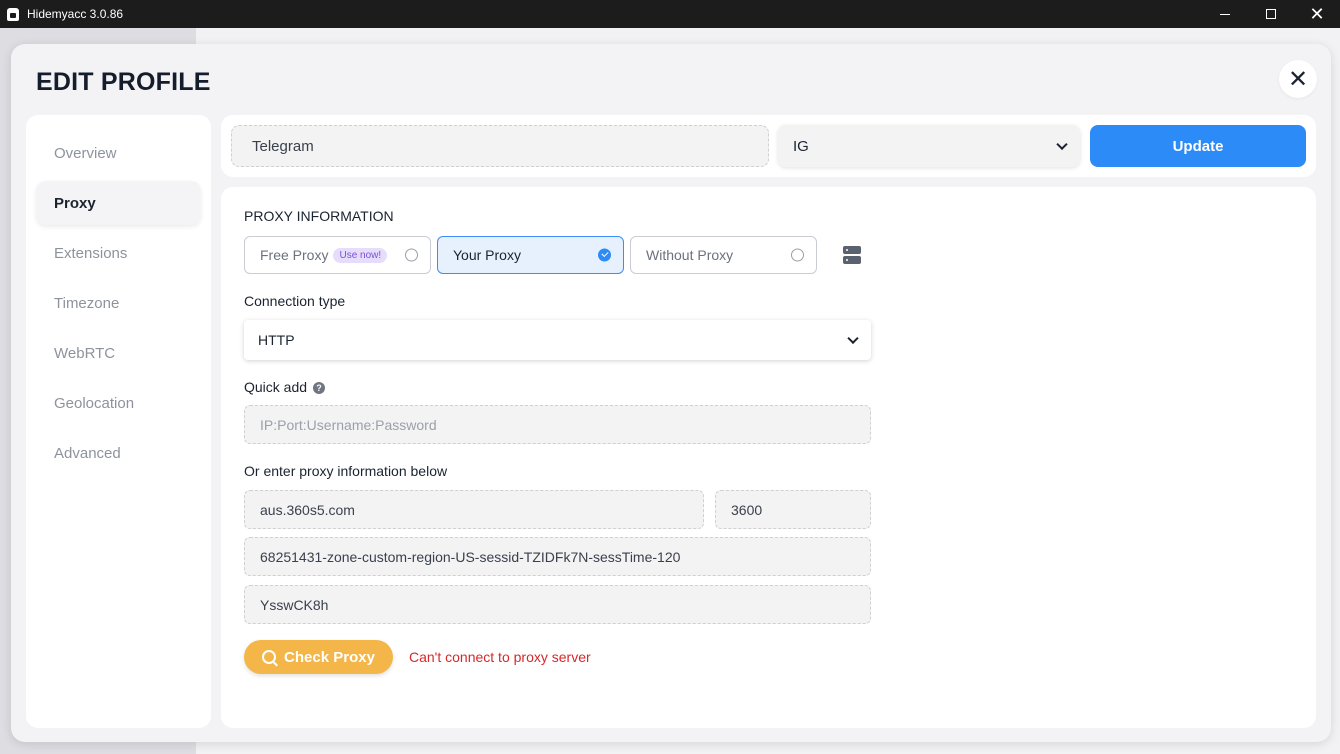 The height and width of the screenshot is (754, 1340). I want to click on update-button: Update, so click(1198, 146).